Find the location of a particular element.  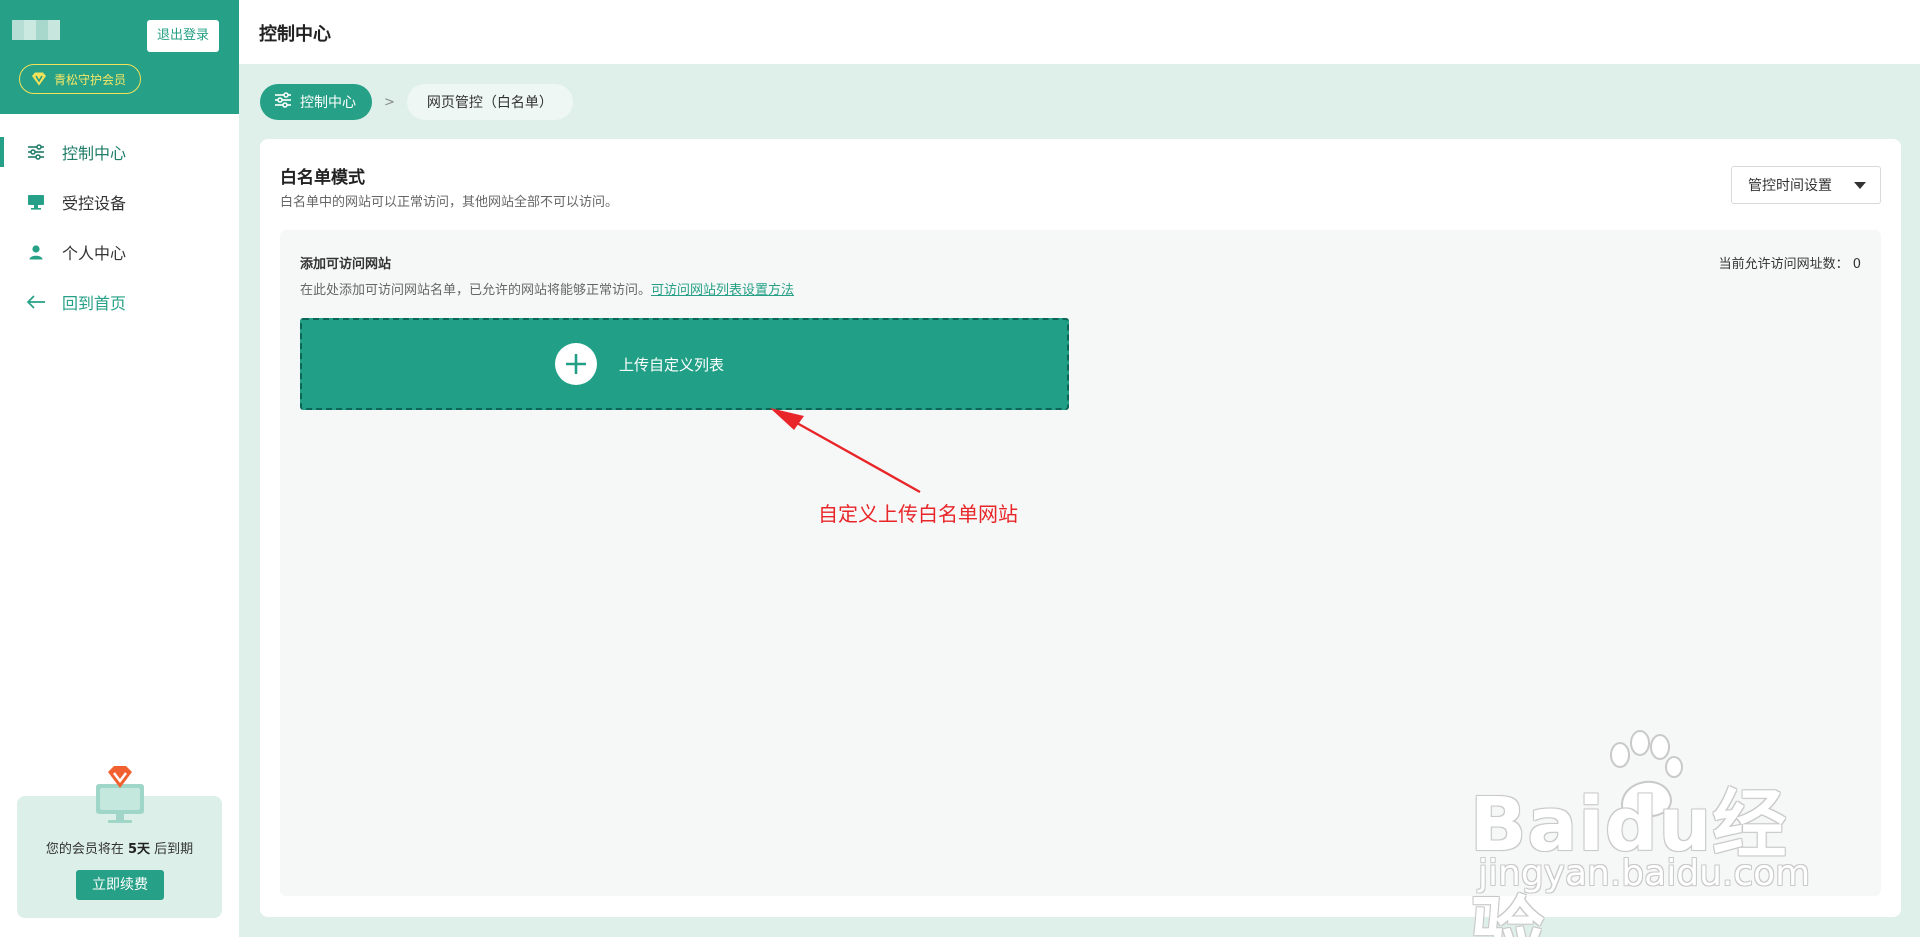

sidebar-item-label: 控制中心 is located at coordinates (94, 153).